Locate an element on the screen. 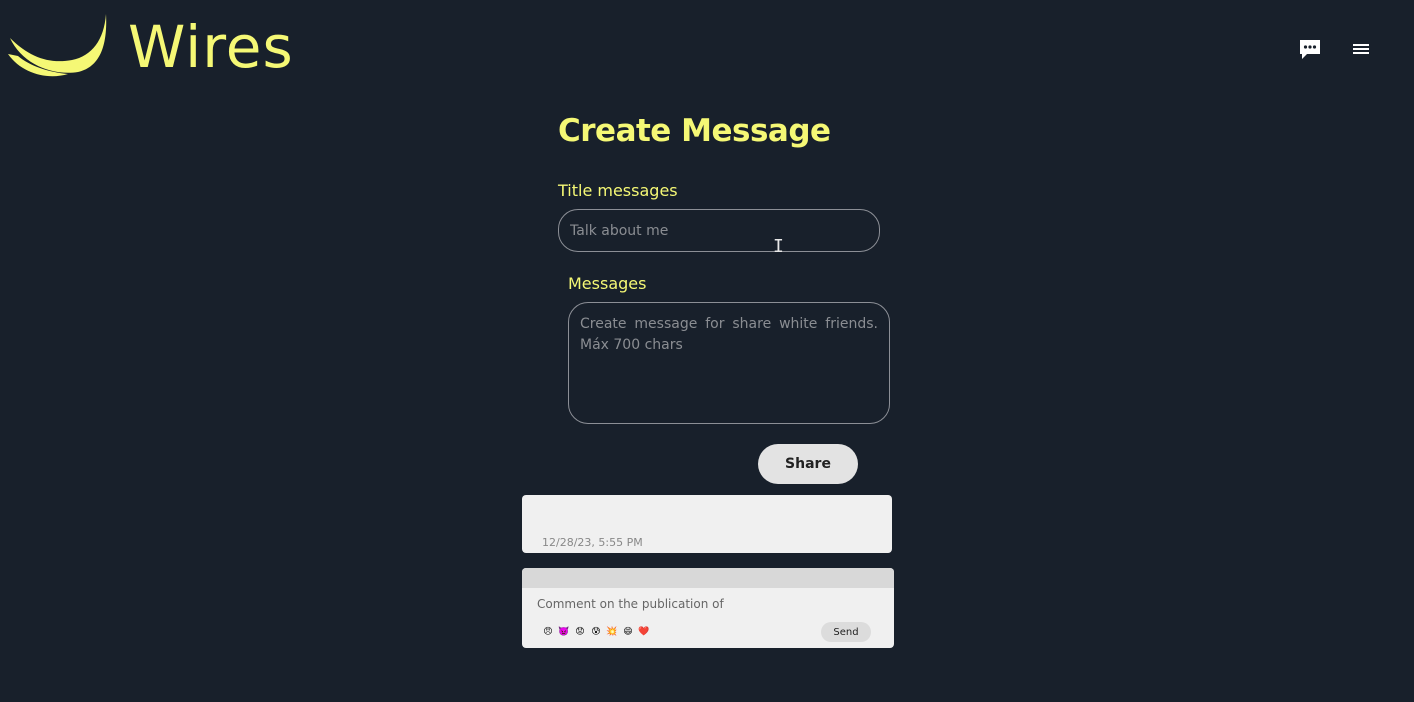 This screenshot has width=1414, height=702. hamburger-menu-icon is located at coordinates (1361, 49).